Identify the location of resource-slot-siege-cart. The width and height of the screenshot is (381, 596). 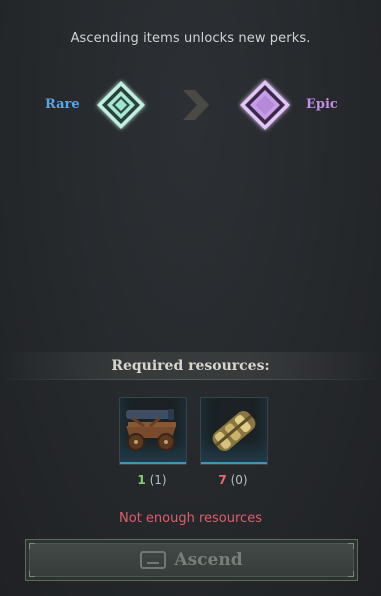
(153, 431).